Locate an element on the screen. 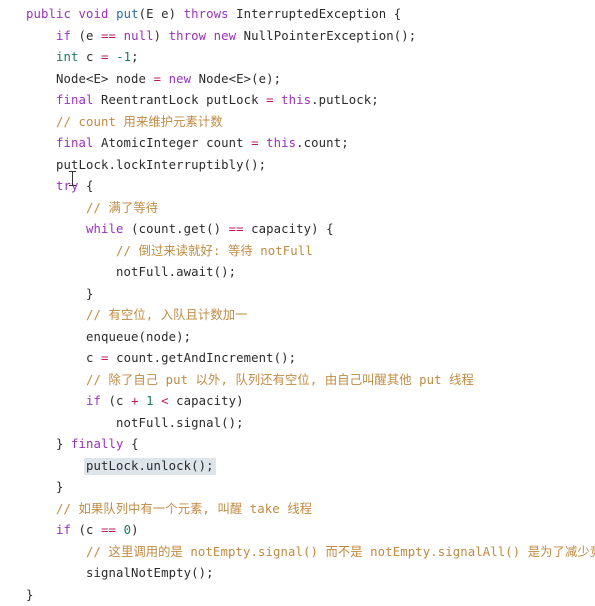 This screenshot has height=606, width=595. code-line: notFull.await(); is located at coordinates (310, 273).